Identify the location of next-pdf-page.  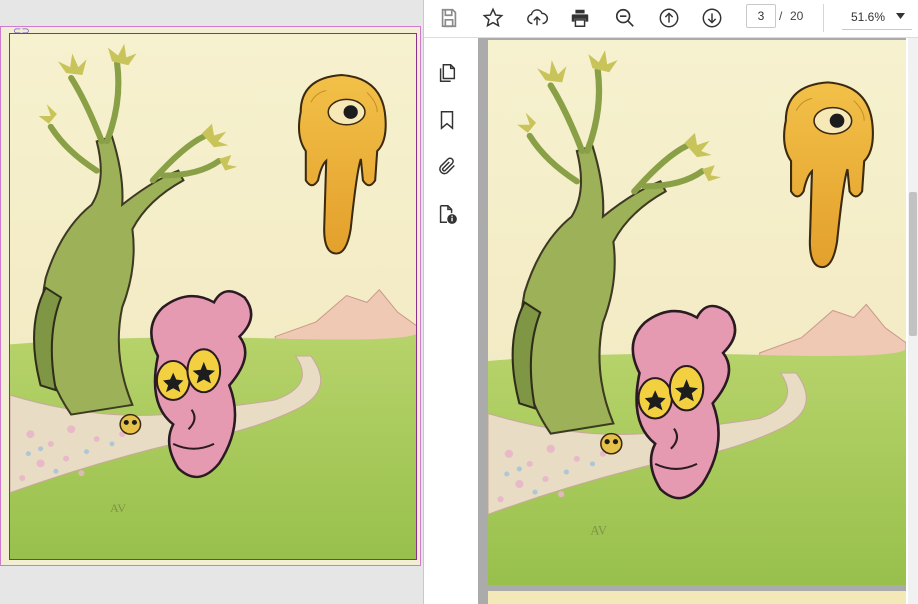
(697, 597).